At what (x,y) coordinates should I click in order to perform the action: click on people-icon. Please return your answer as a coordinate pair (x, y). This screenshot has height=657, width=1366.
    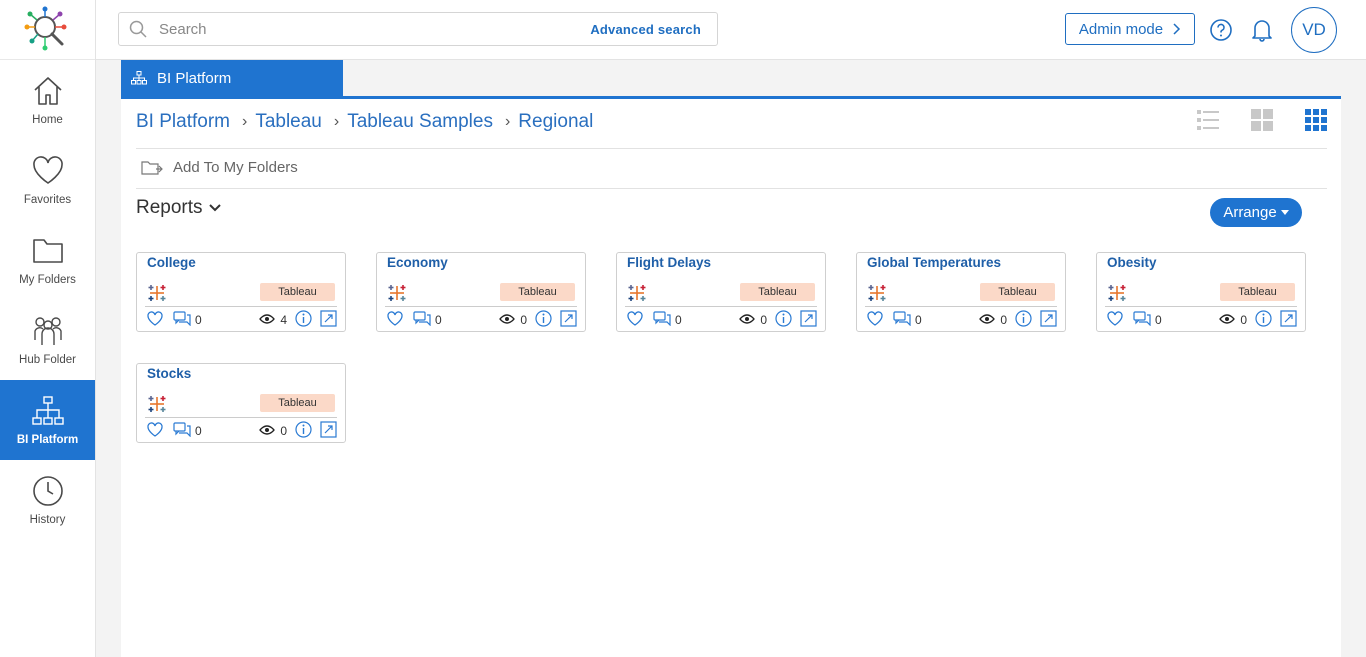
    Looking at the image, I should click on (48, 334).